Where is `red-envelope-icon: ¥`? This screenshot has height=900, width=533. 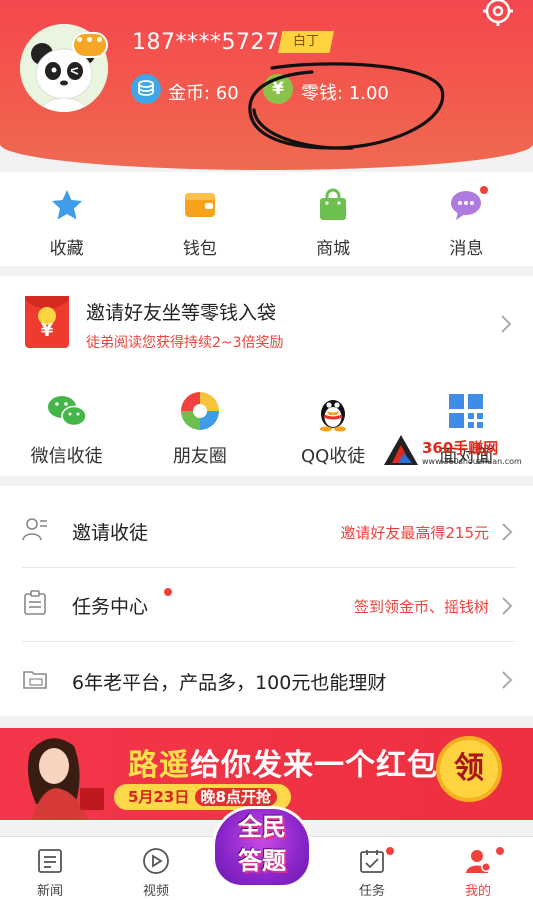
red-envelope-icon: ¥ is located at coordinates (47, 322).